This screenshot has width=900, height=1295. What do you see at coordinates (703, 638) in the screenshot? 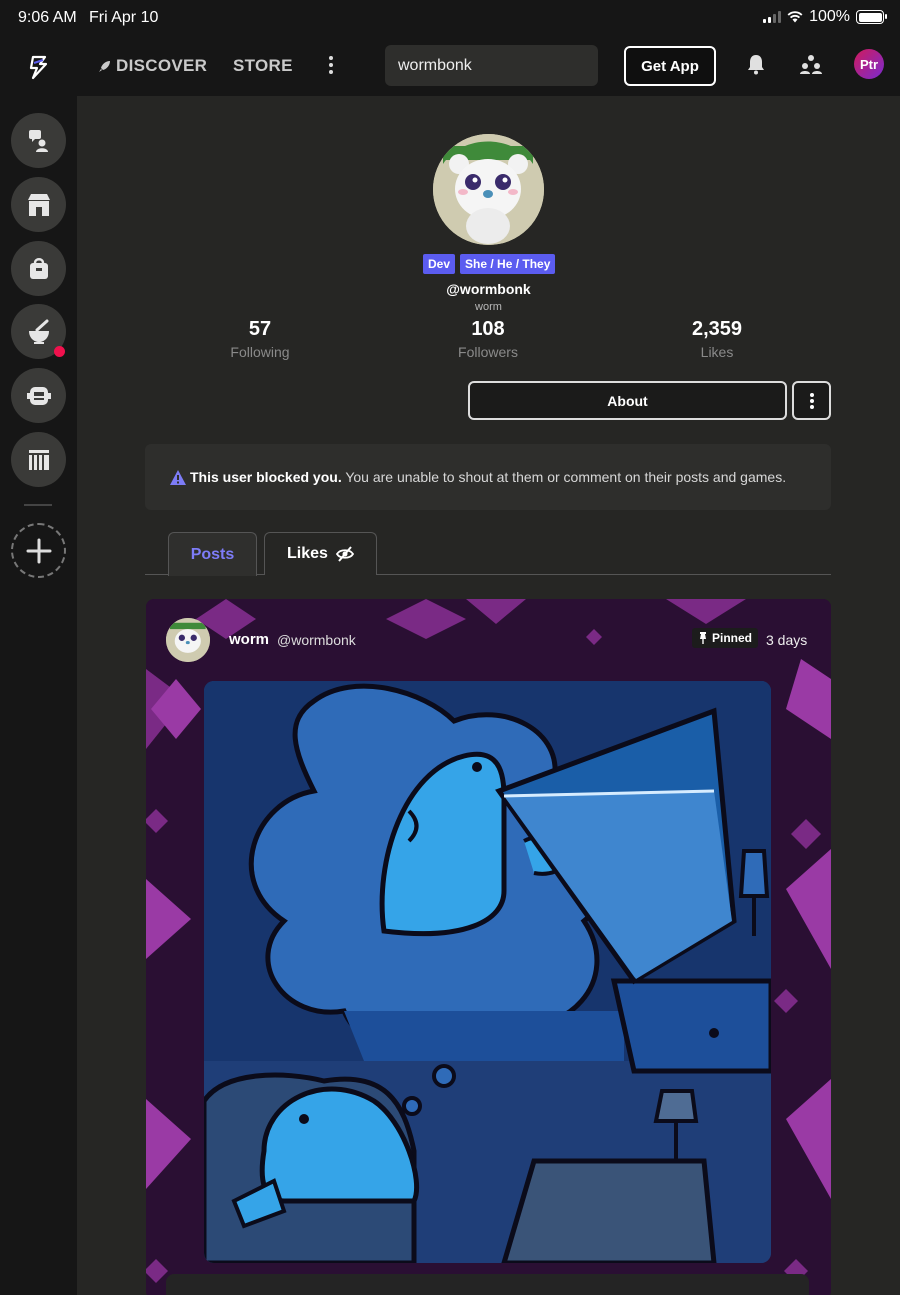
I see `pin-icon` at bounding box center [703, 638].